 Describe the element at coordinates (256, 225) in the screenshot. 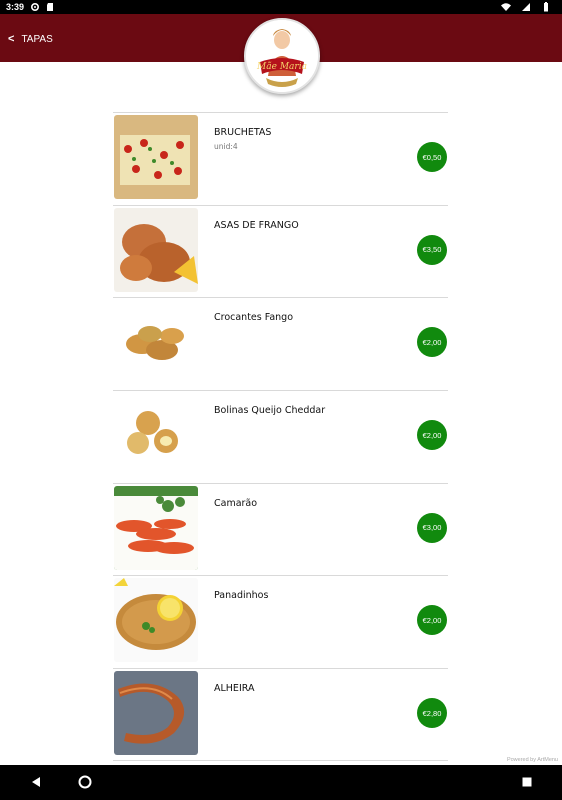

I see `item-name: ASAS DE FRANGO` at that location.